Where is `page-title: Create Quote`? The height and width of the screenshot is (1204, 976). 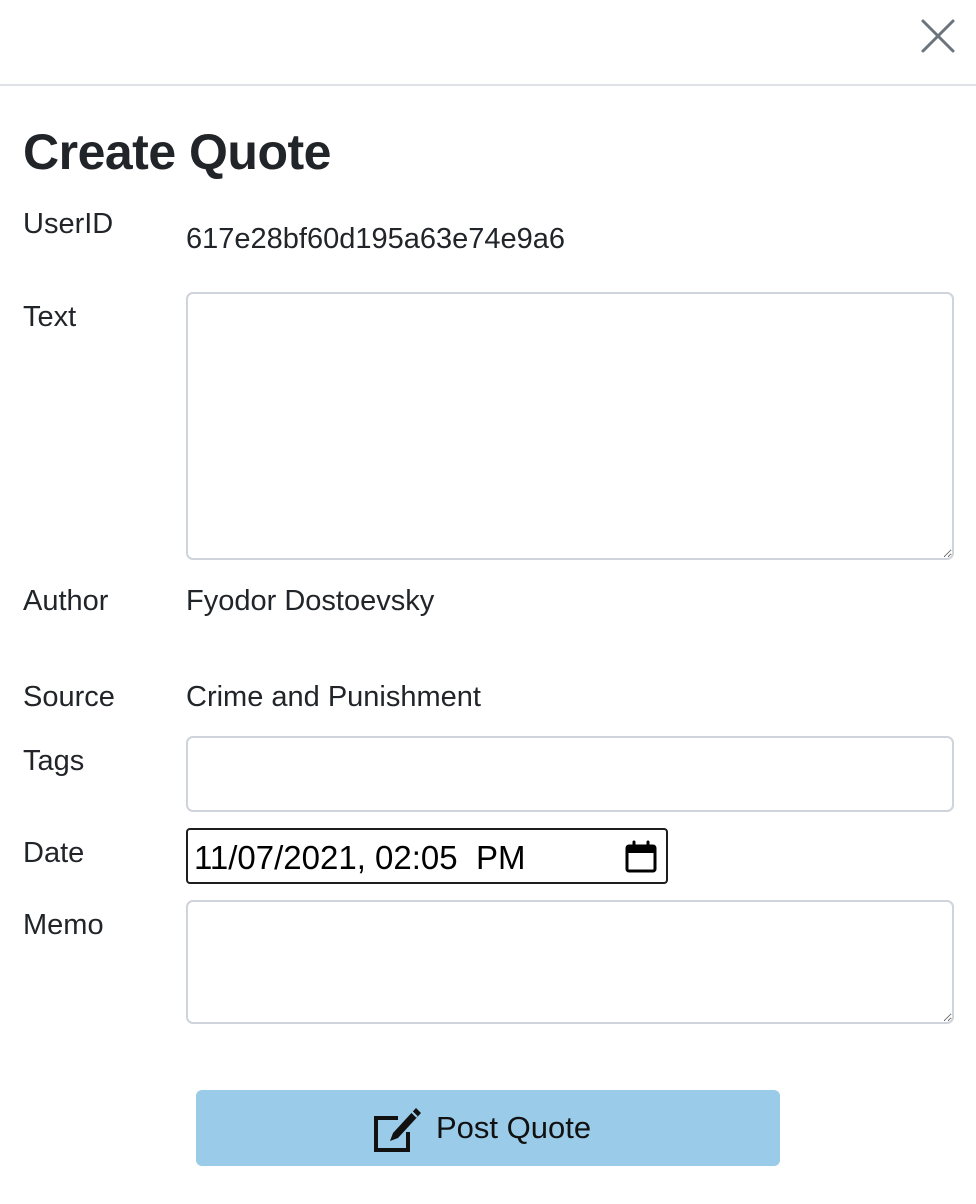 page-title: Create Quote is located at coordinates (177, 152).